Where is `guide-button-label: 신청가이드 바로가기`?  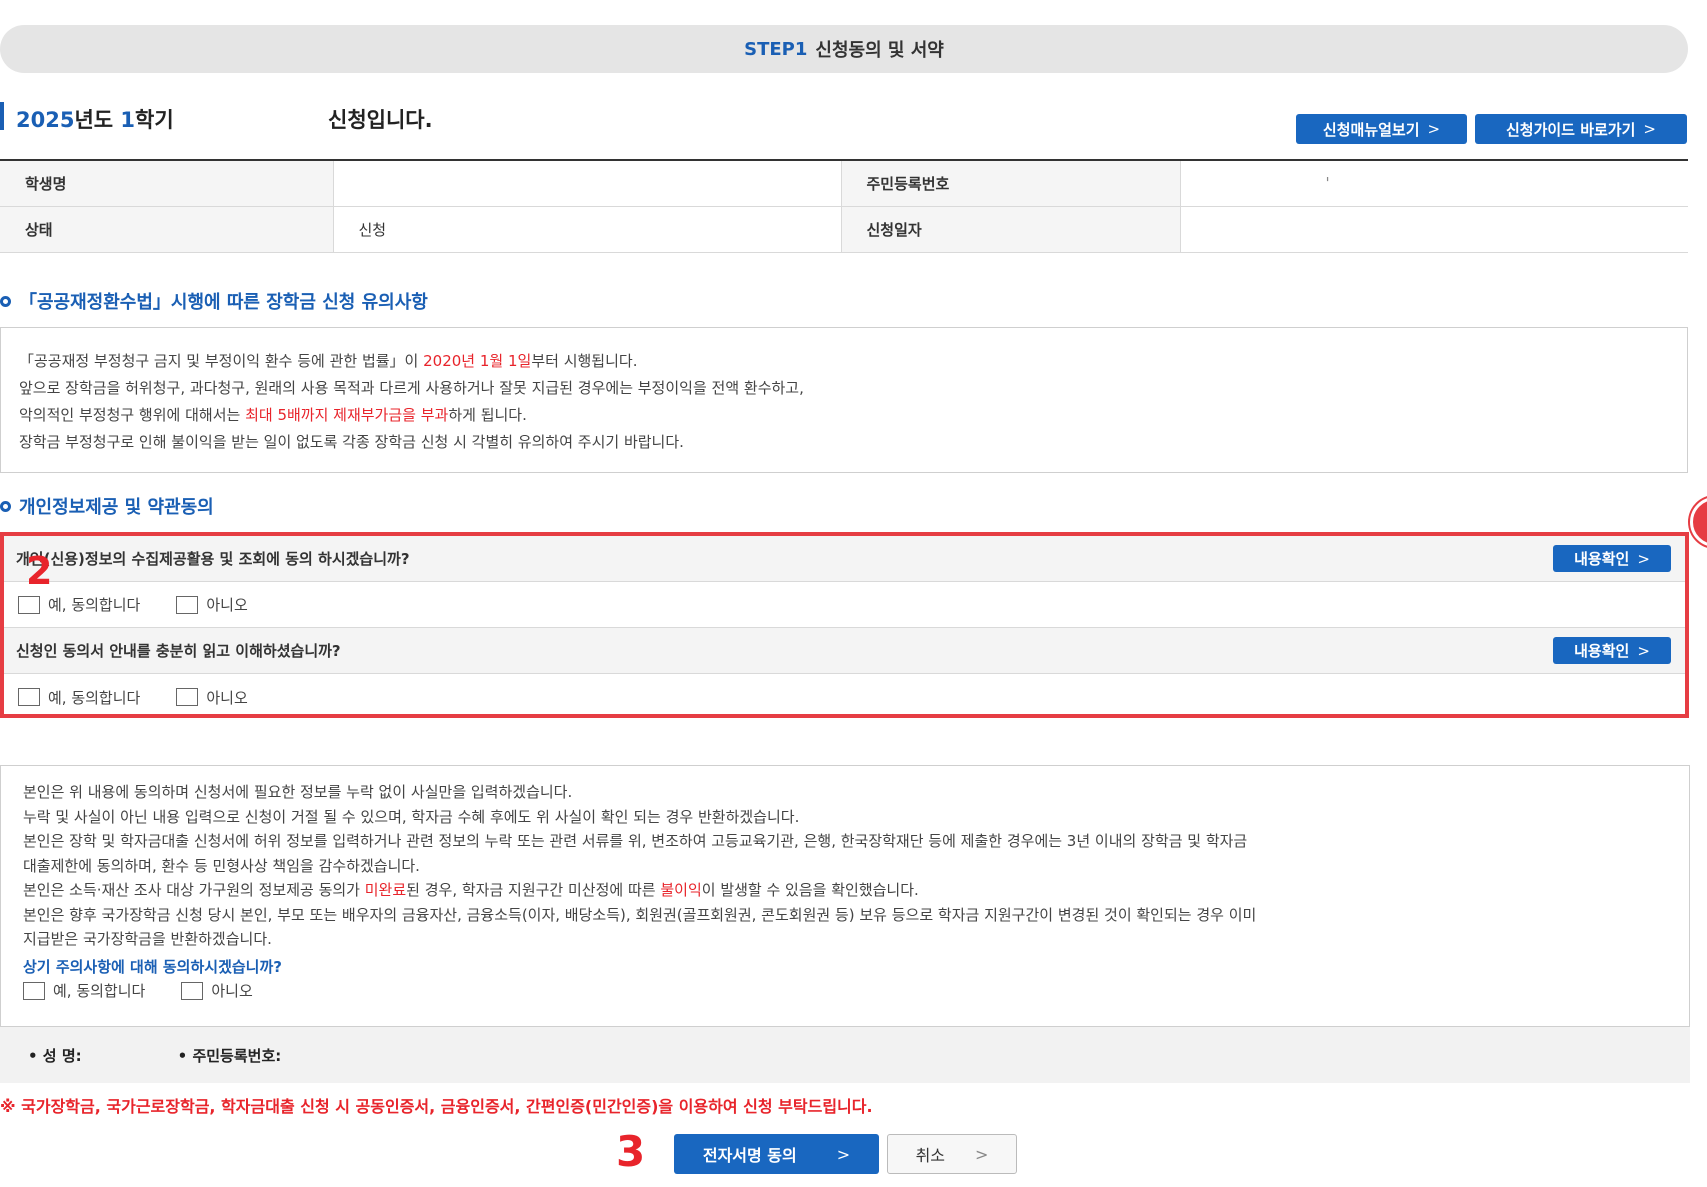 guide-button-label: 신청가이드 바로가기 is located at coordinates (1570, 129).